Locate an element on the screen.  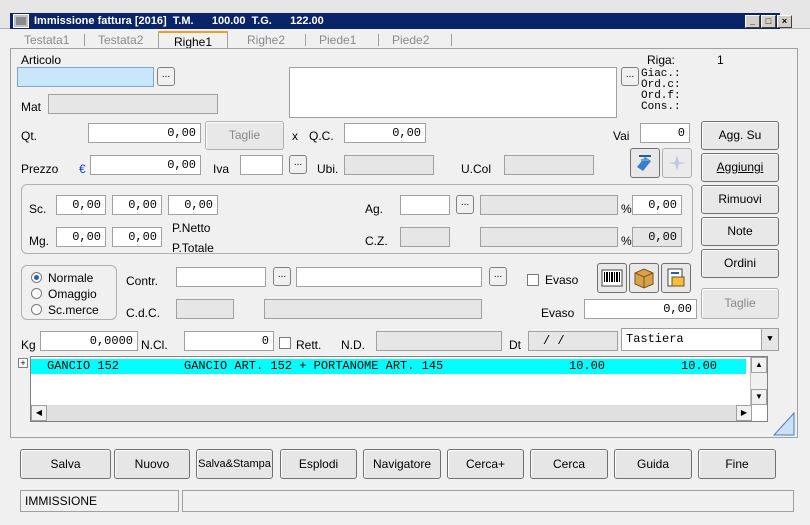
evaso-checkbox is located at coordinates (533, 280).